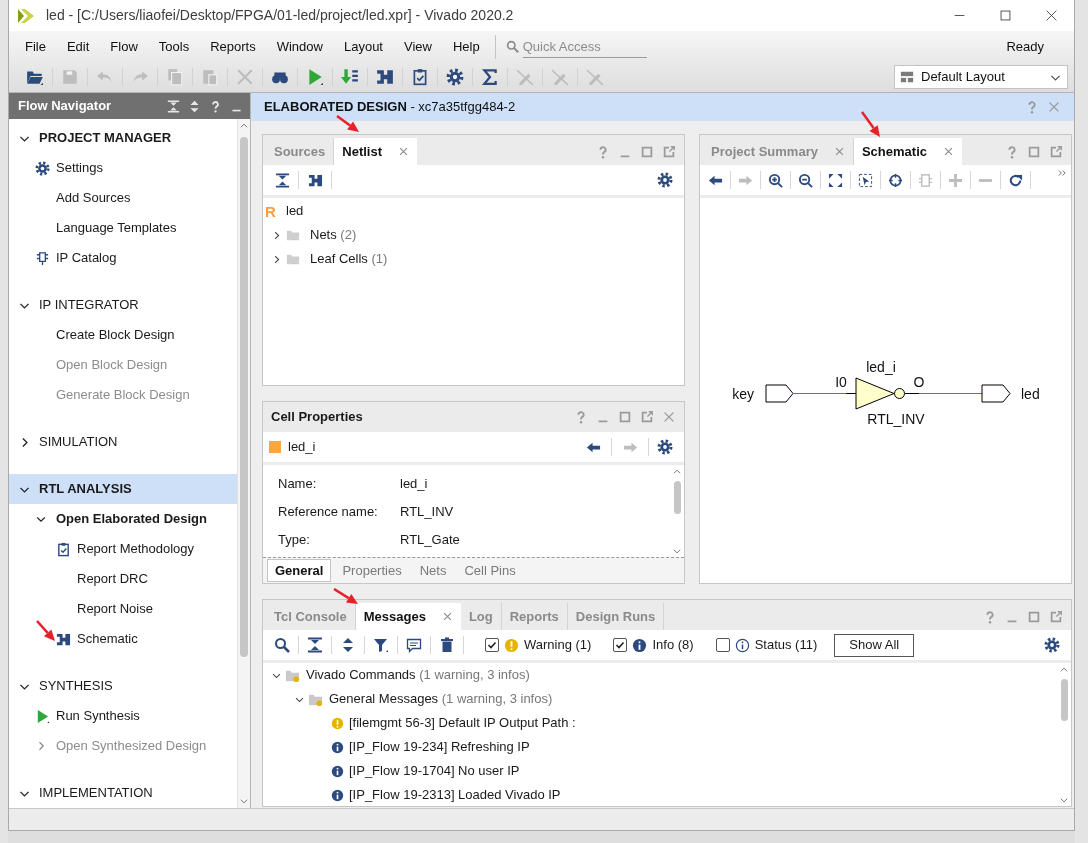 This screenshot has height=843, width=1088. Describe the element at coordinates (123, 198) in the screenshot. I see `nav-item: Add Sources` at that location.